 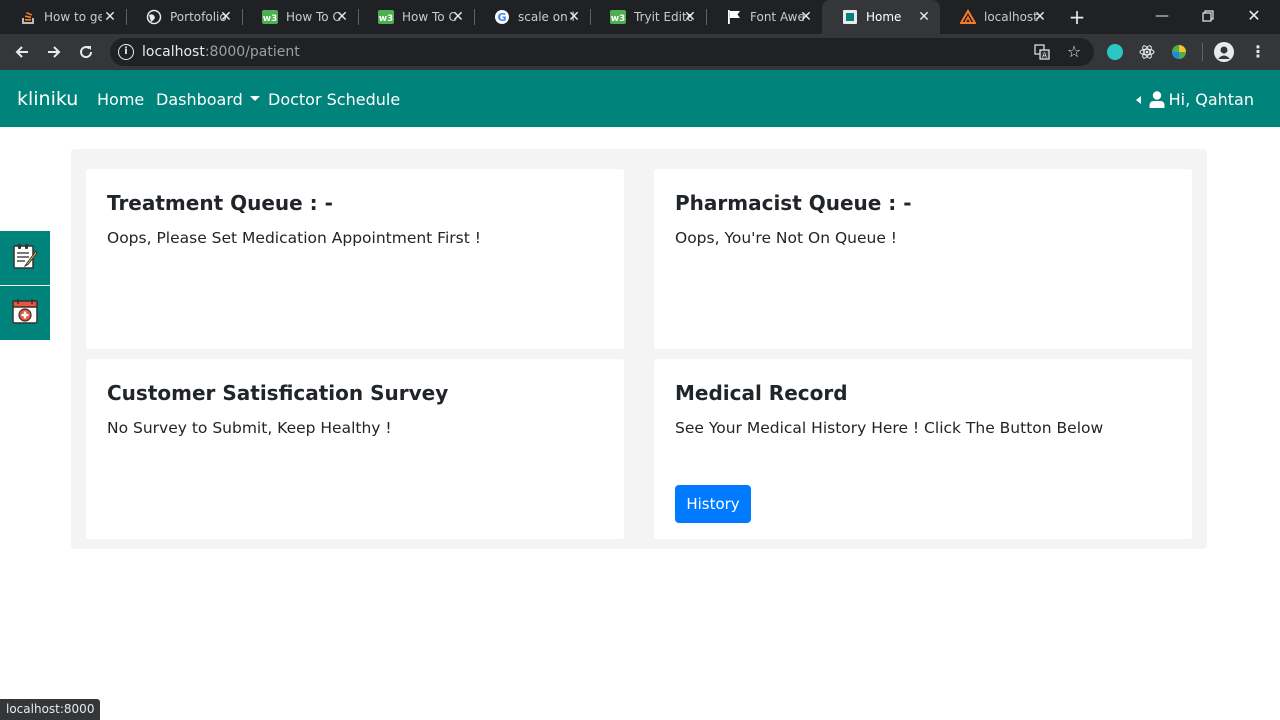 I want to click on card-text: Oops, You're Not On Queue !, so click(x=786, y=238).